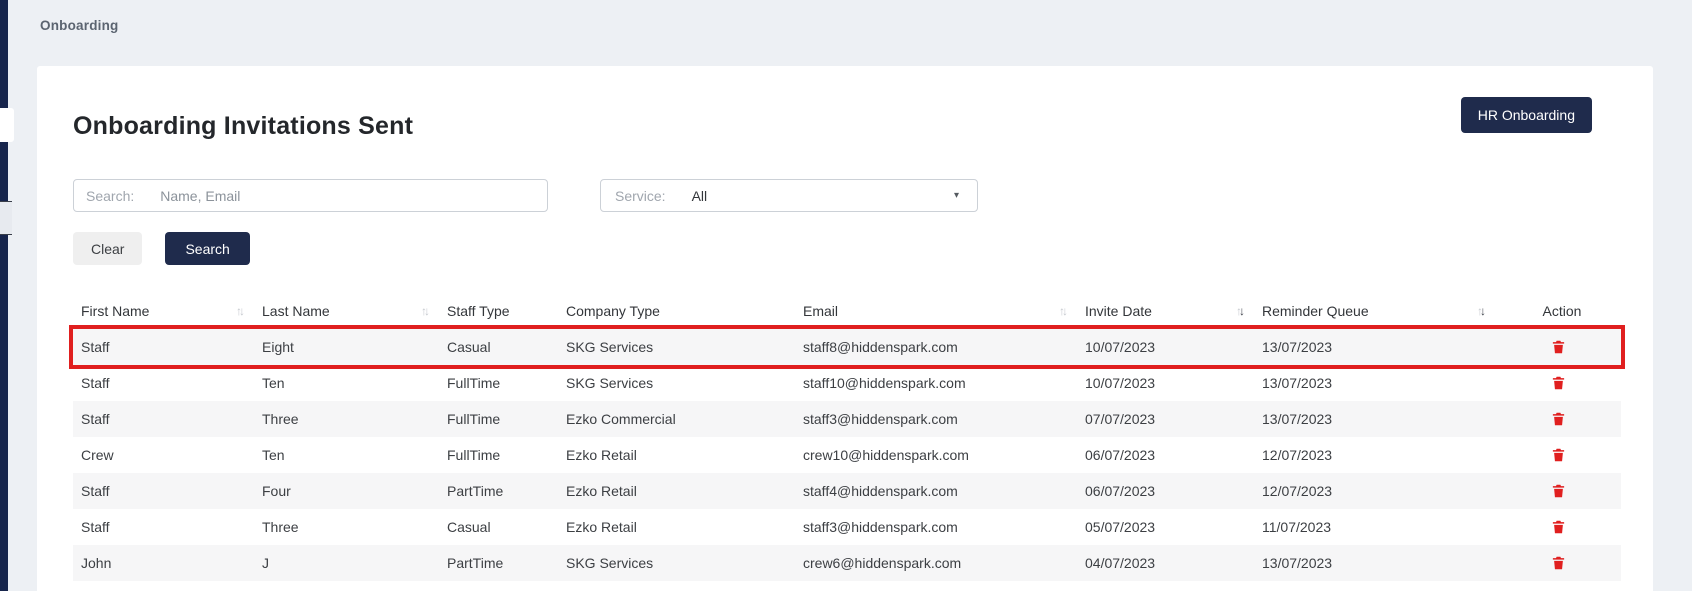 This screenshot has height=591, width=1692. Describe the element at coordinates (110, 195) in the screenshot. I see `search-label: Search:` at that location.